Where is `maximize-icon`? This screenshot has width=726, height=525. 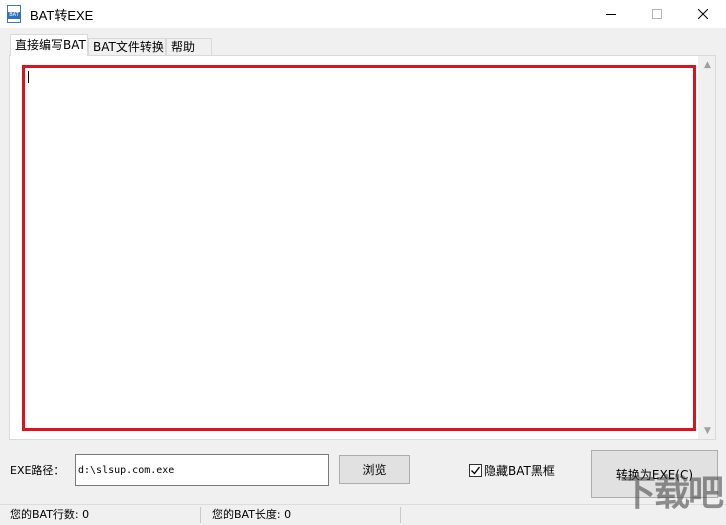
maximize-icon is located at coordinates (657, 14).